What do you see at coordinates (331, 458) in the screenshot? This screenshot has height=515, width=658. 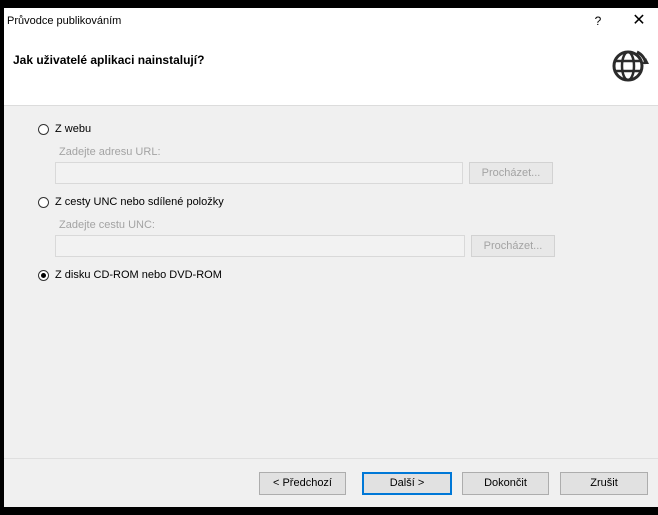 I see `footer-divider` at bounding box center [331, 458].